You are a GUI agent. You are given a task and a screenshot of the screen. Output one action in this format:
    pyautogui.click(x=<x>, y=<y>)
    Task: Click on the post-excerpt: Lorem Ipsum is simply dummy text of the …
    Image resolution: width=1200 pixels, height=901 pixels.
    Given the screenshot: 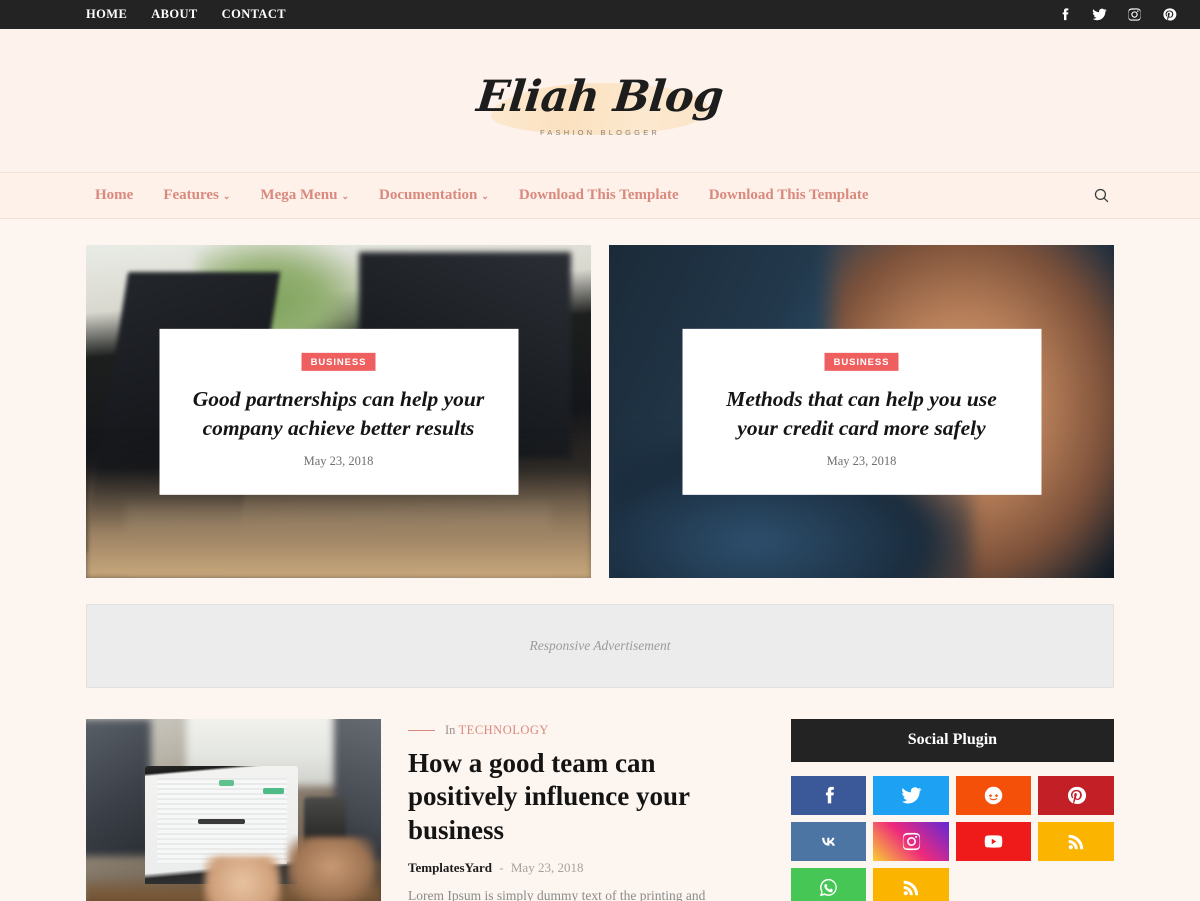 What is the action you would take?
    pyautogui.click(x=557, y=894)
    